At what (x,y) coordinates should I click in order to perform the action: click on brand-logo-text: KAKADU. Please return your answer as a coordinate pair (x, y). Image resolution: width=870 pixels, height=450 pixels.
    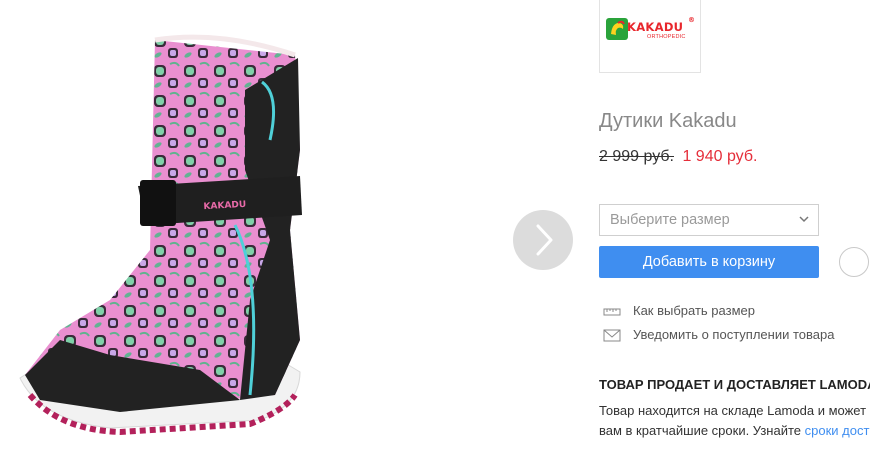
    Looking at the image, I should click on (655, 27).